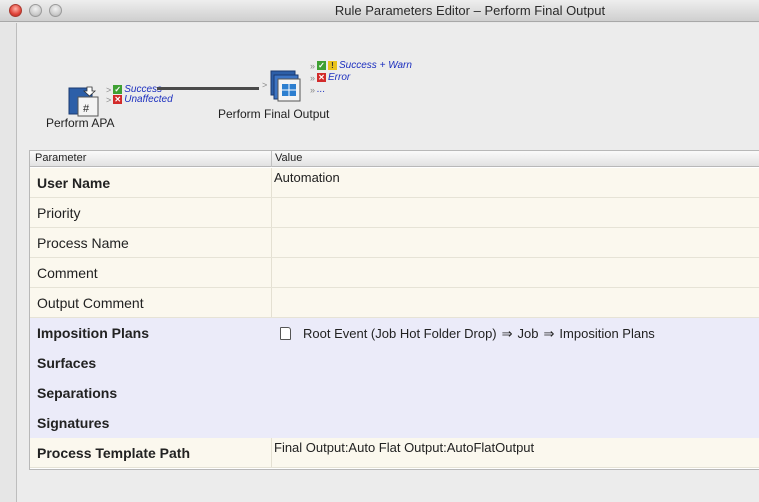 The image size is (759, 502). I want to click on connector-line, so click(208, 88).